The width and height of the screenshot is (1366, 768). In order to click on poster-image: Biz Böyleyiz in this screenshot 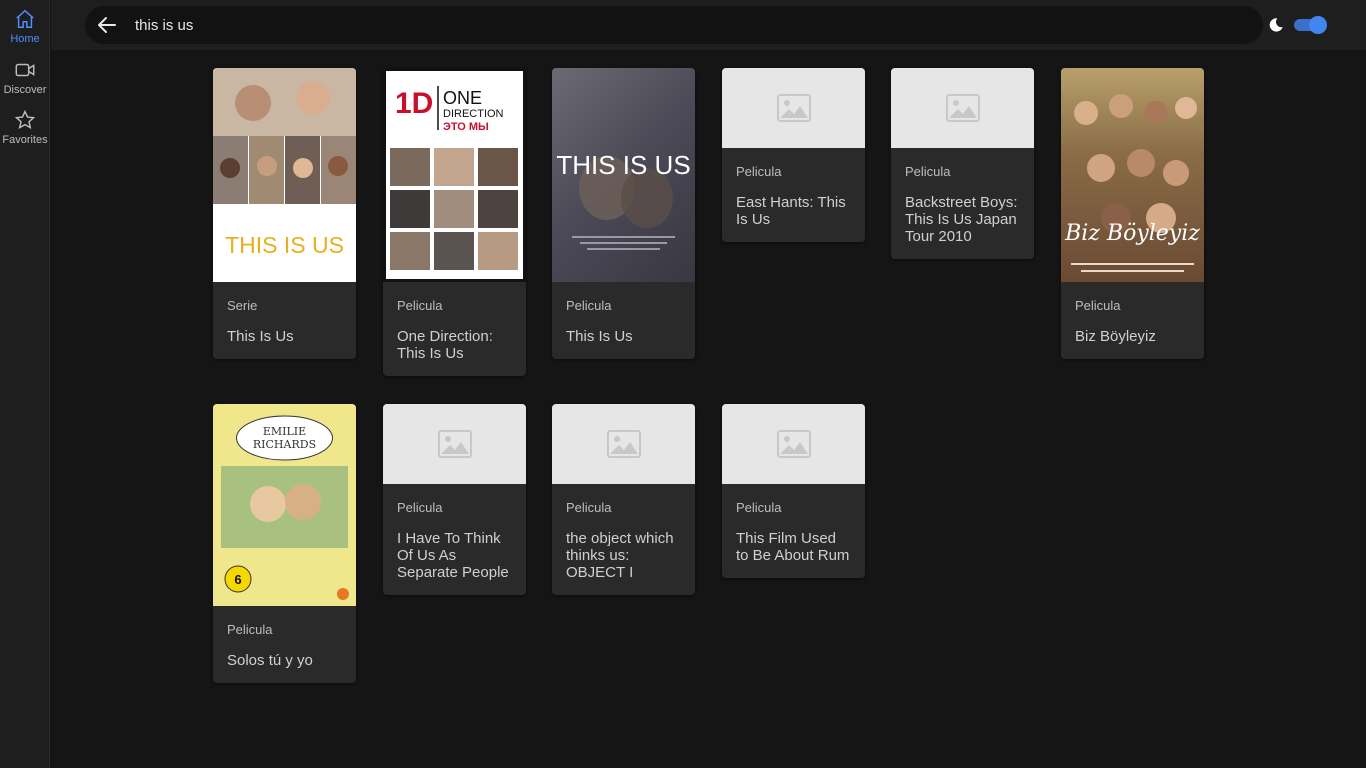, I will do `click(1132, 175)`.